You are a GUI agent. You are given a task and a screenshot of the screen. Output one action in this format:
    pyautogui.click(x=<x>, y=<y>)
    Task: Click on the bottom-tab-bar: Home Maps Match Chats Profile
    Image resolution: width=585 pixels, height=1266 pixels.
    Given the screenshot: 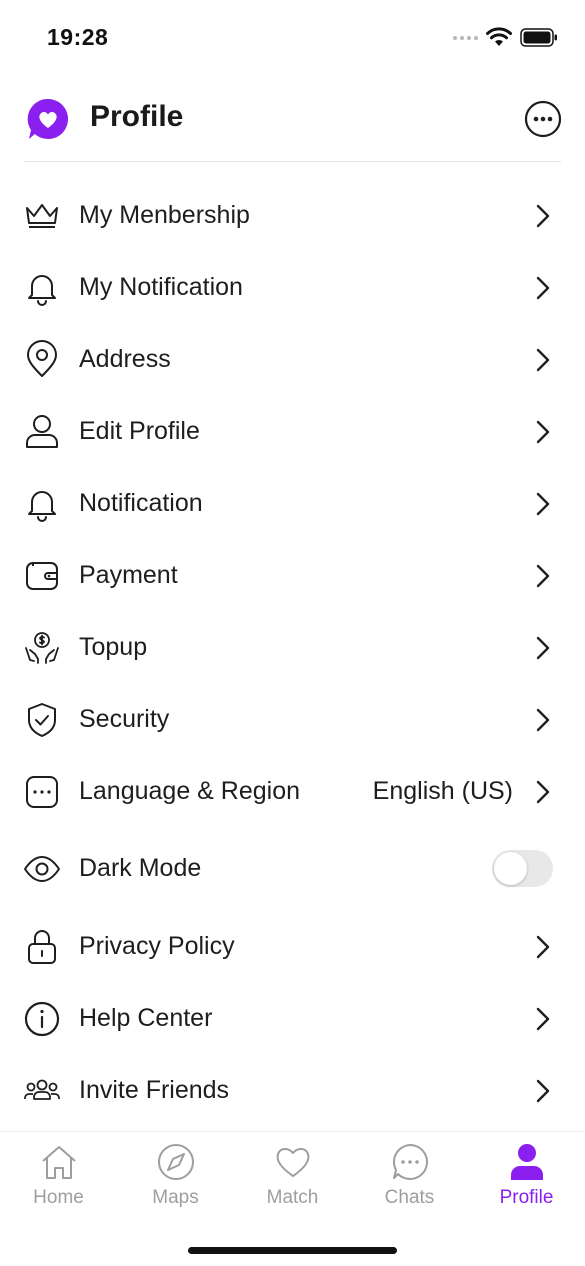 What is the action you would take?
    pyautogui.click(x=292, y=1198)
    